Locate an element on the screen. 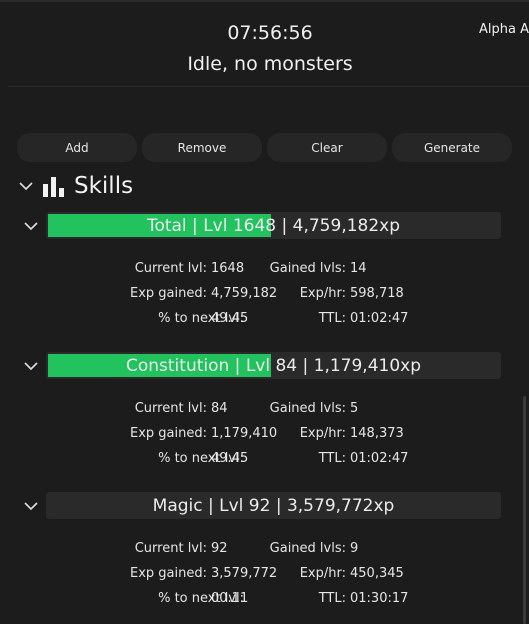  clear-button: Clear is located at coordinates (327, 147).